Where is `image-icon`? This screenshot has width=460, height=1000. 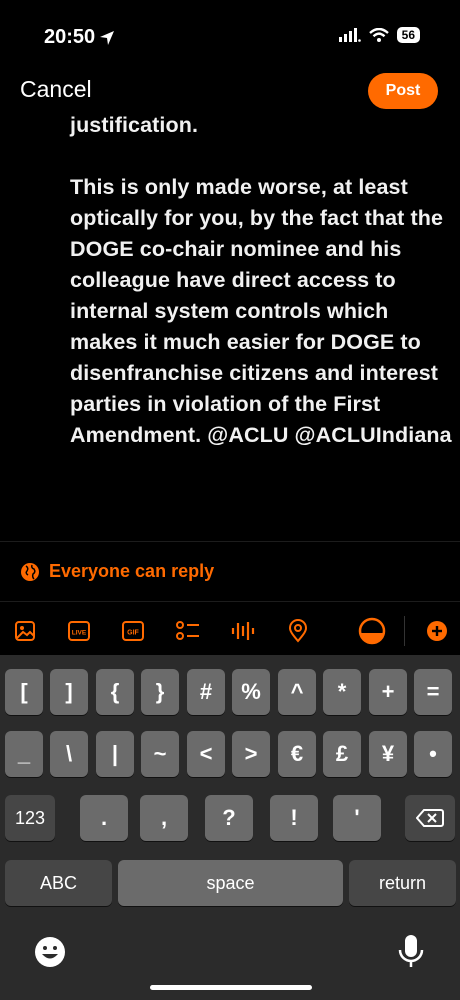
image-icon is located at coordinates (25, 631).